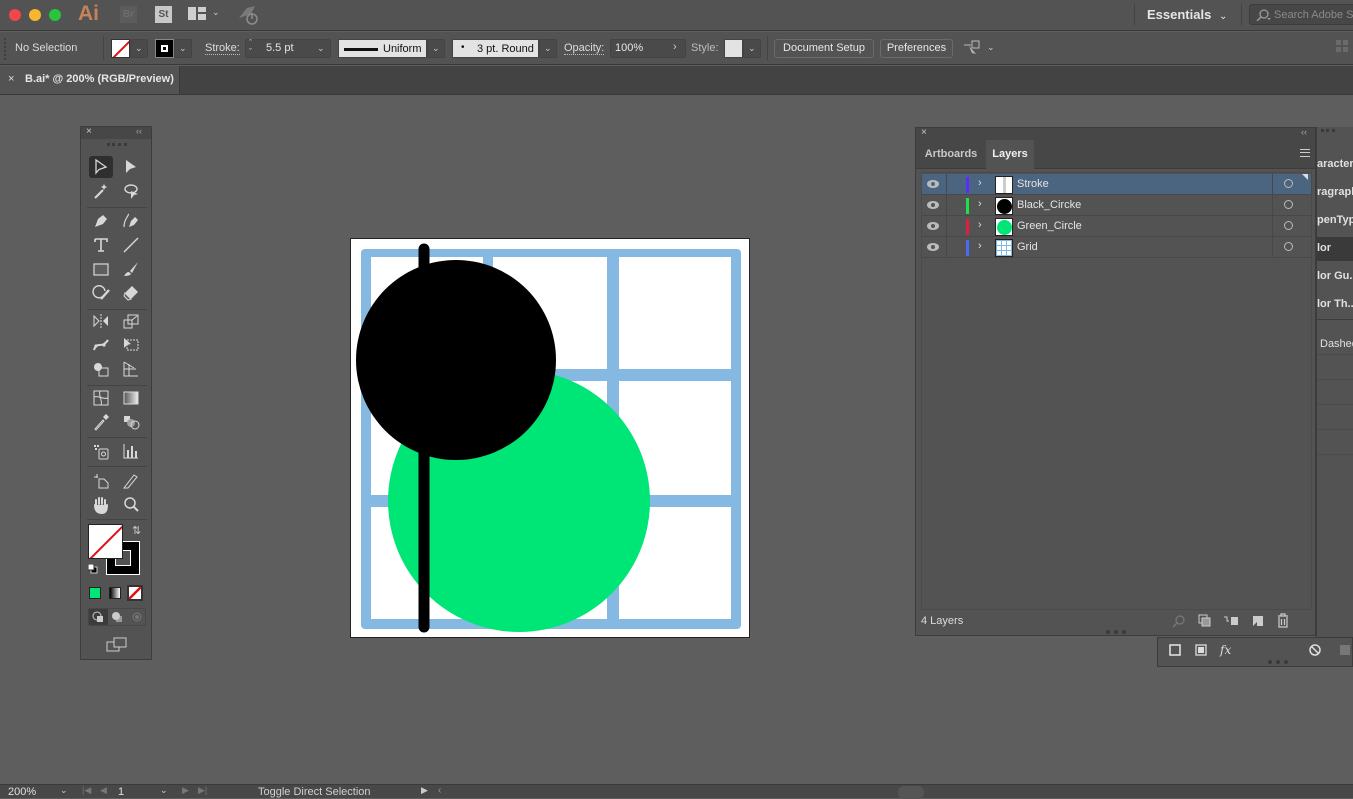  I want to click on line-segment-tool, so click(131, 245).